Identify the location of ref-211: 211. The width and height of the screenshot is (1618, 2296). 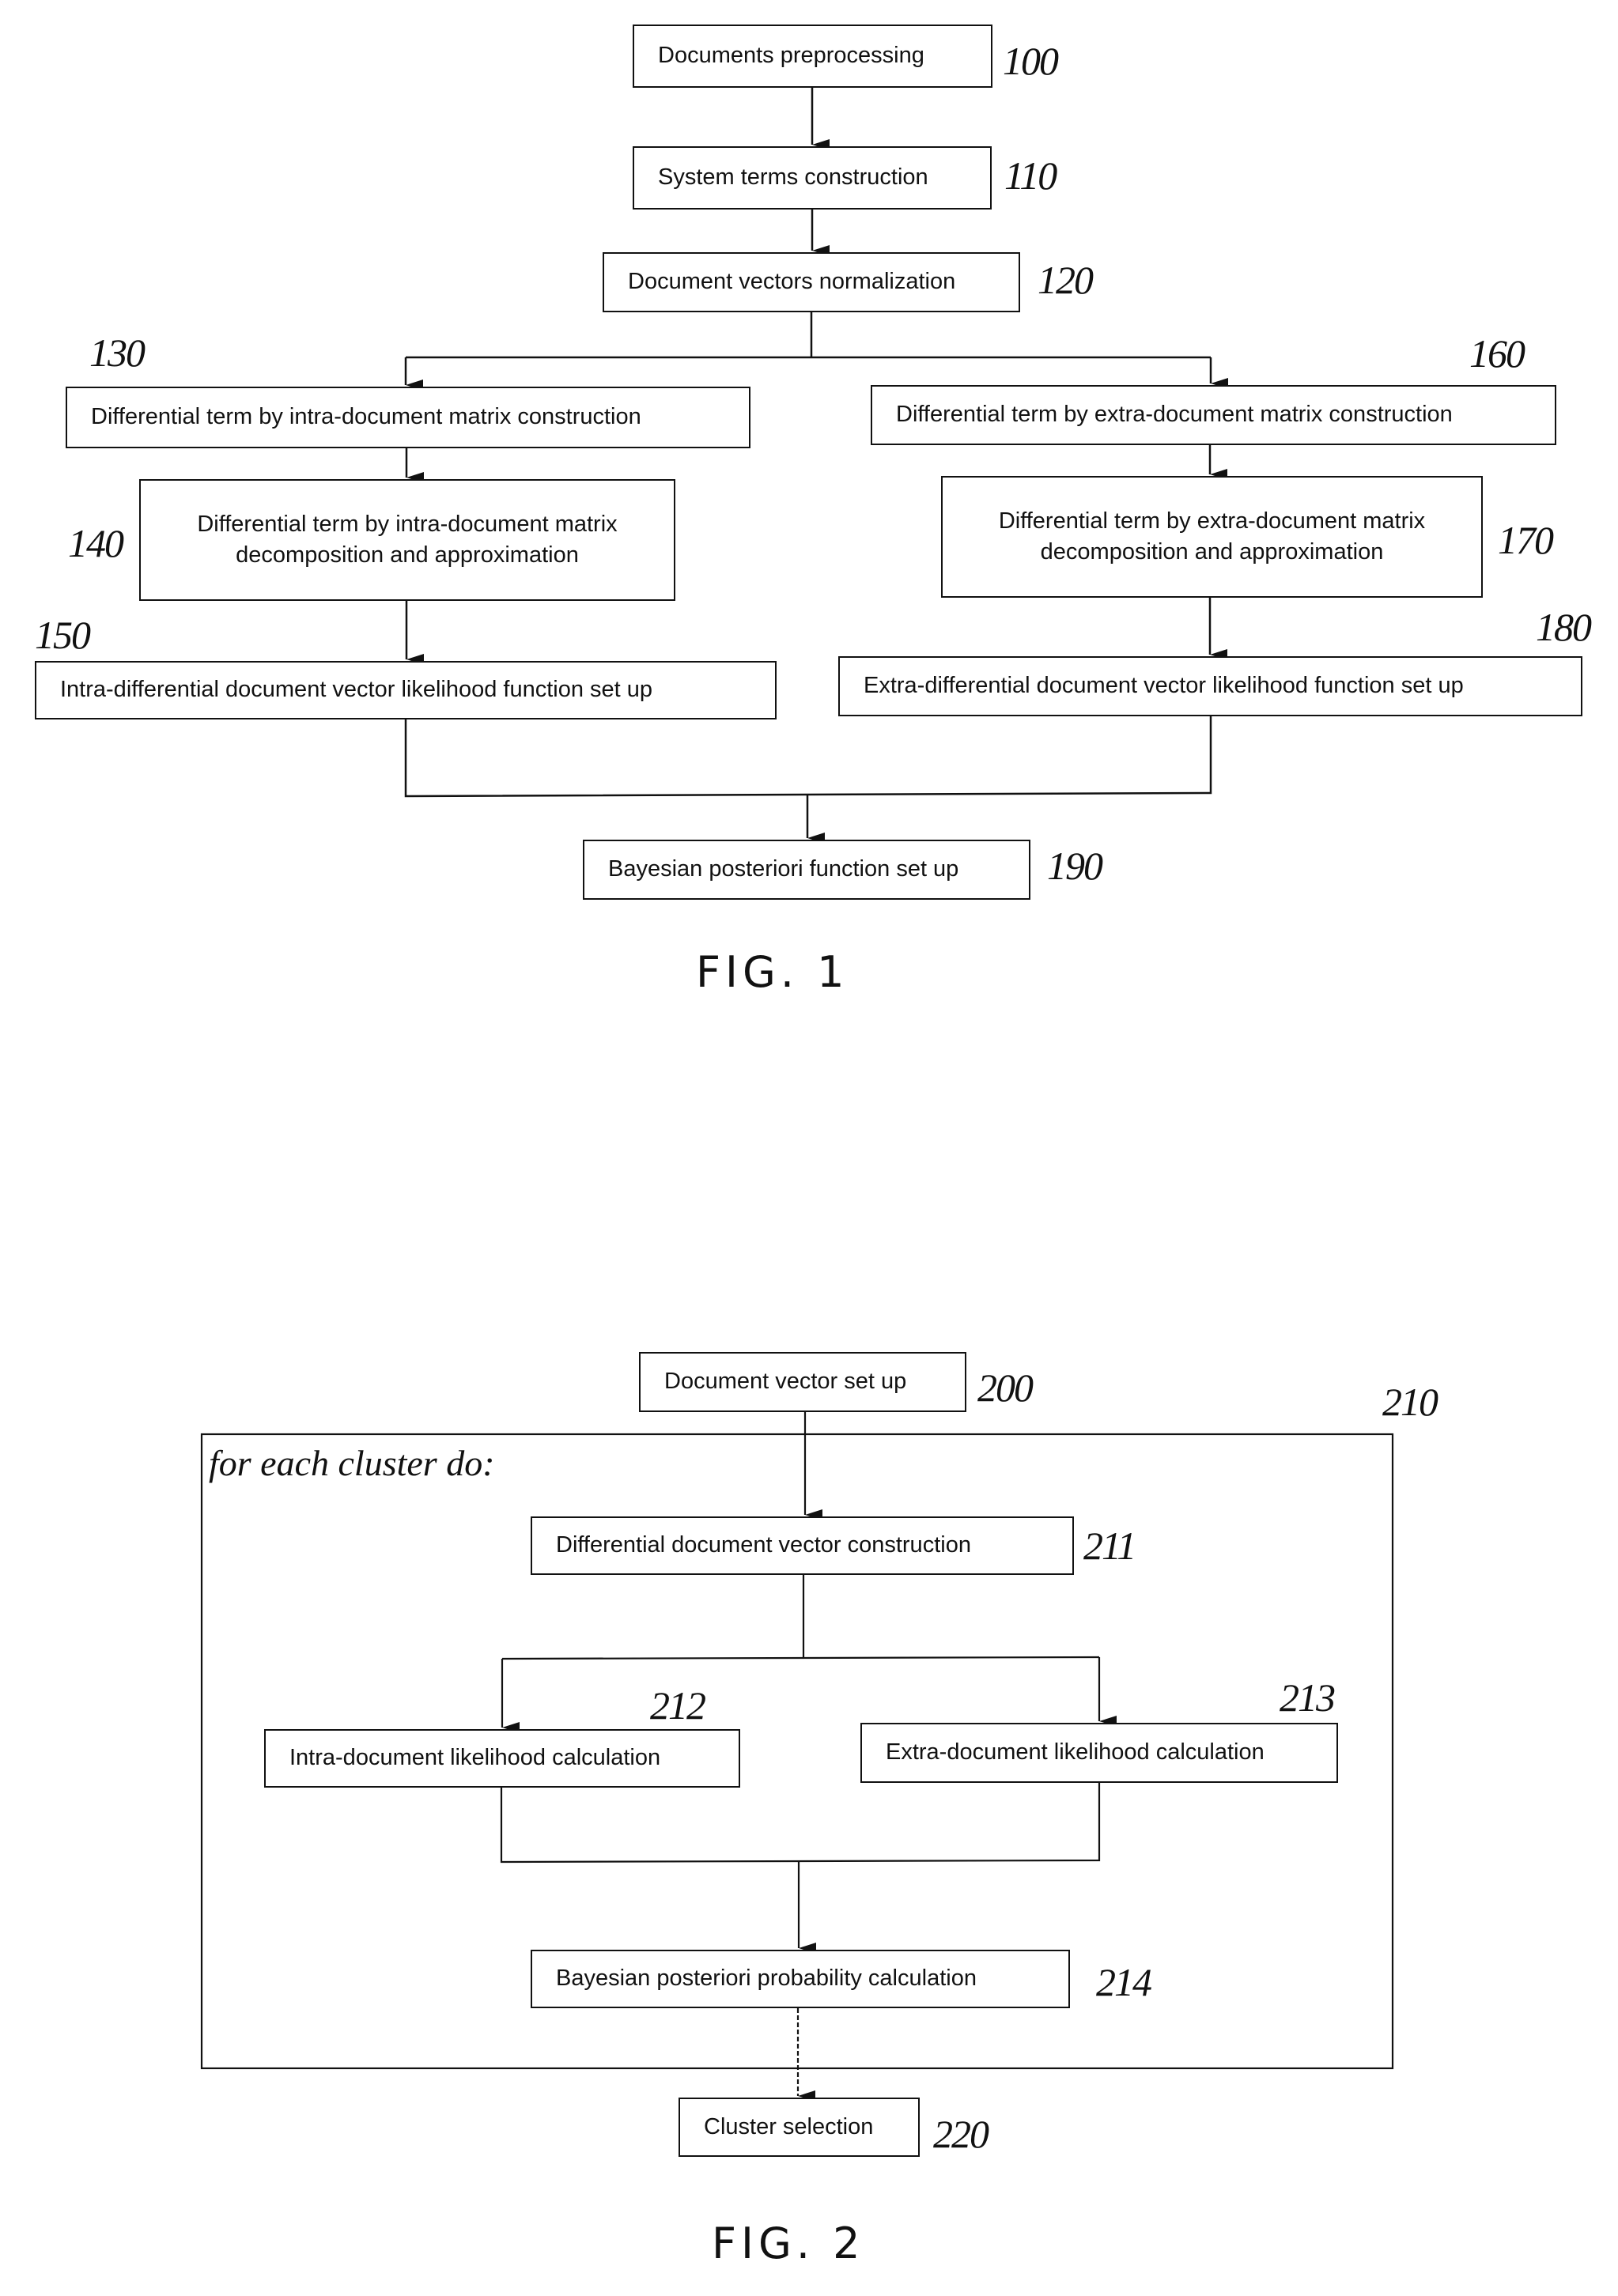
(1109, 1546).